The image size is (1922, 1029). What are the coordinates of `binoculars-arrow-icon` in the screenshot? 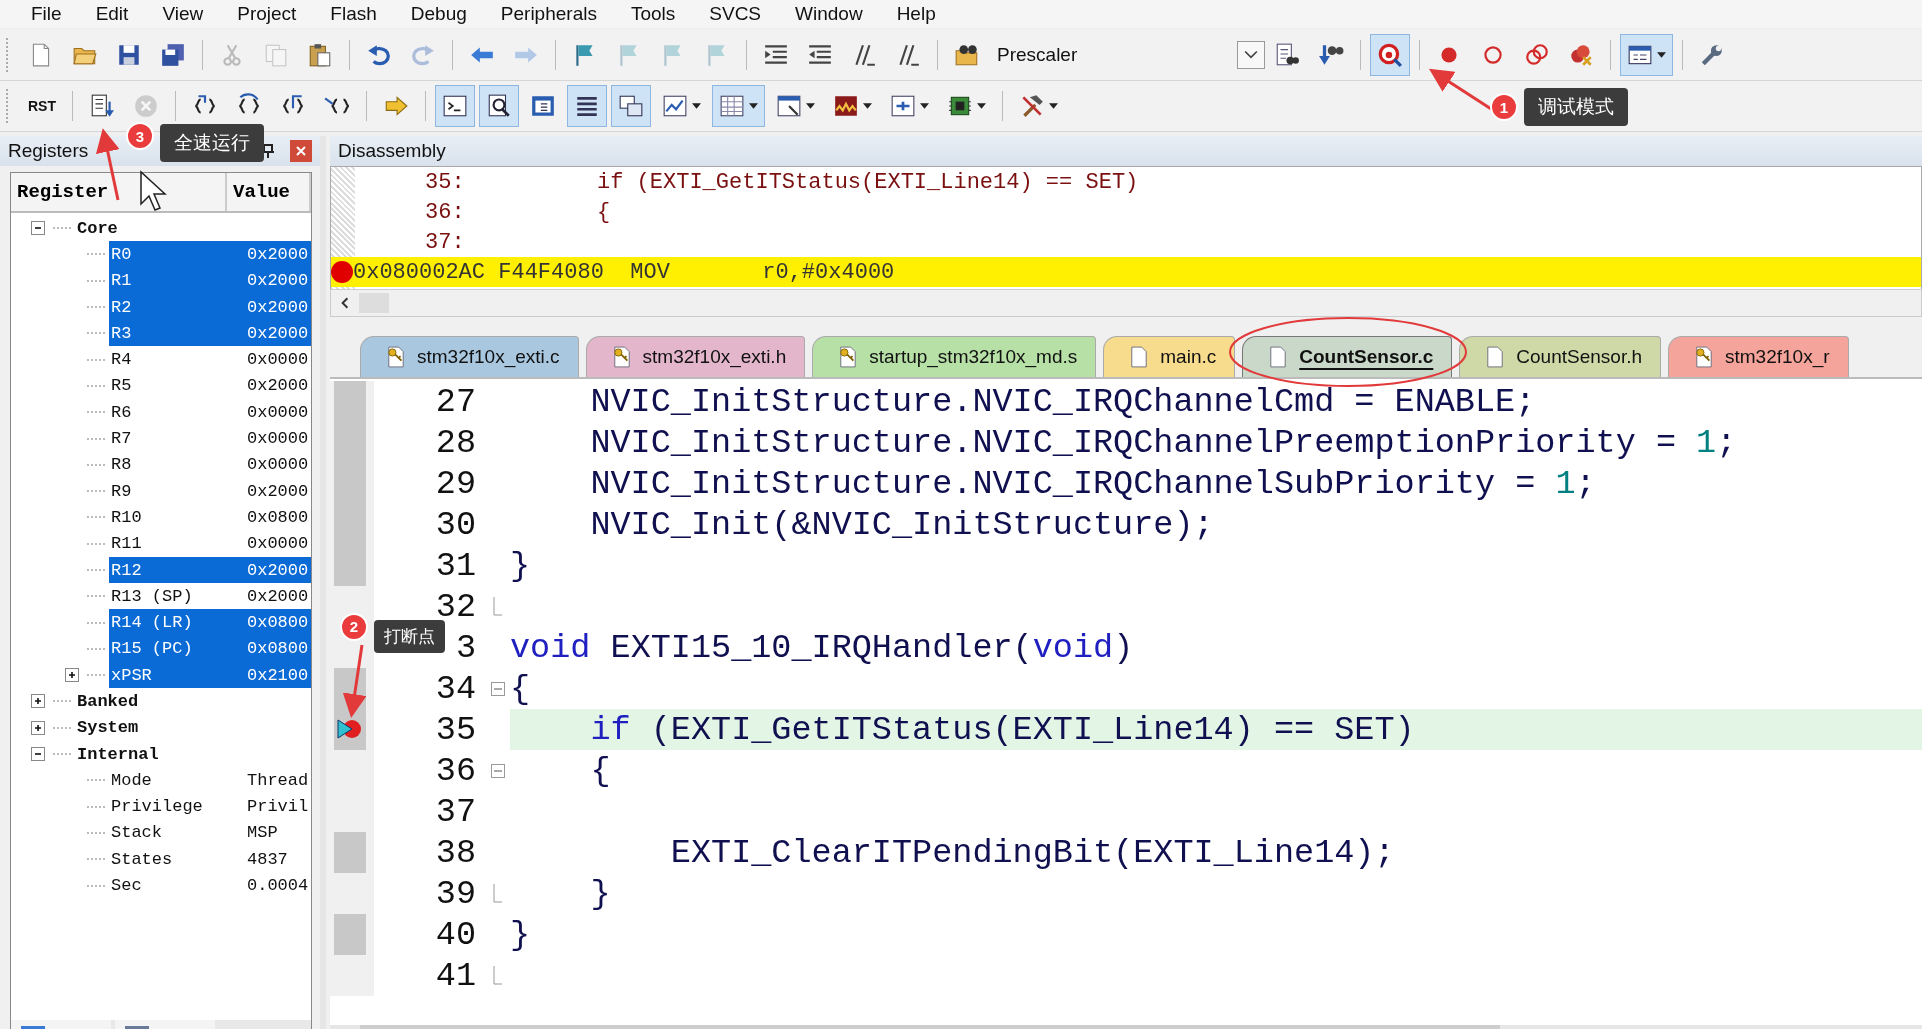 It's located at (1331, 55).